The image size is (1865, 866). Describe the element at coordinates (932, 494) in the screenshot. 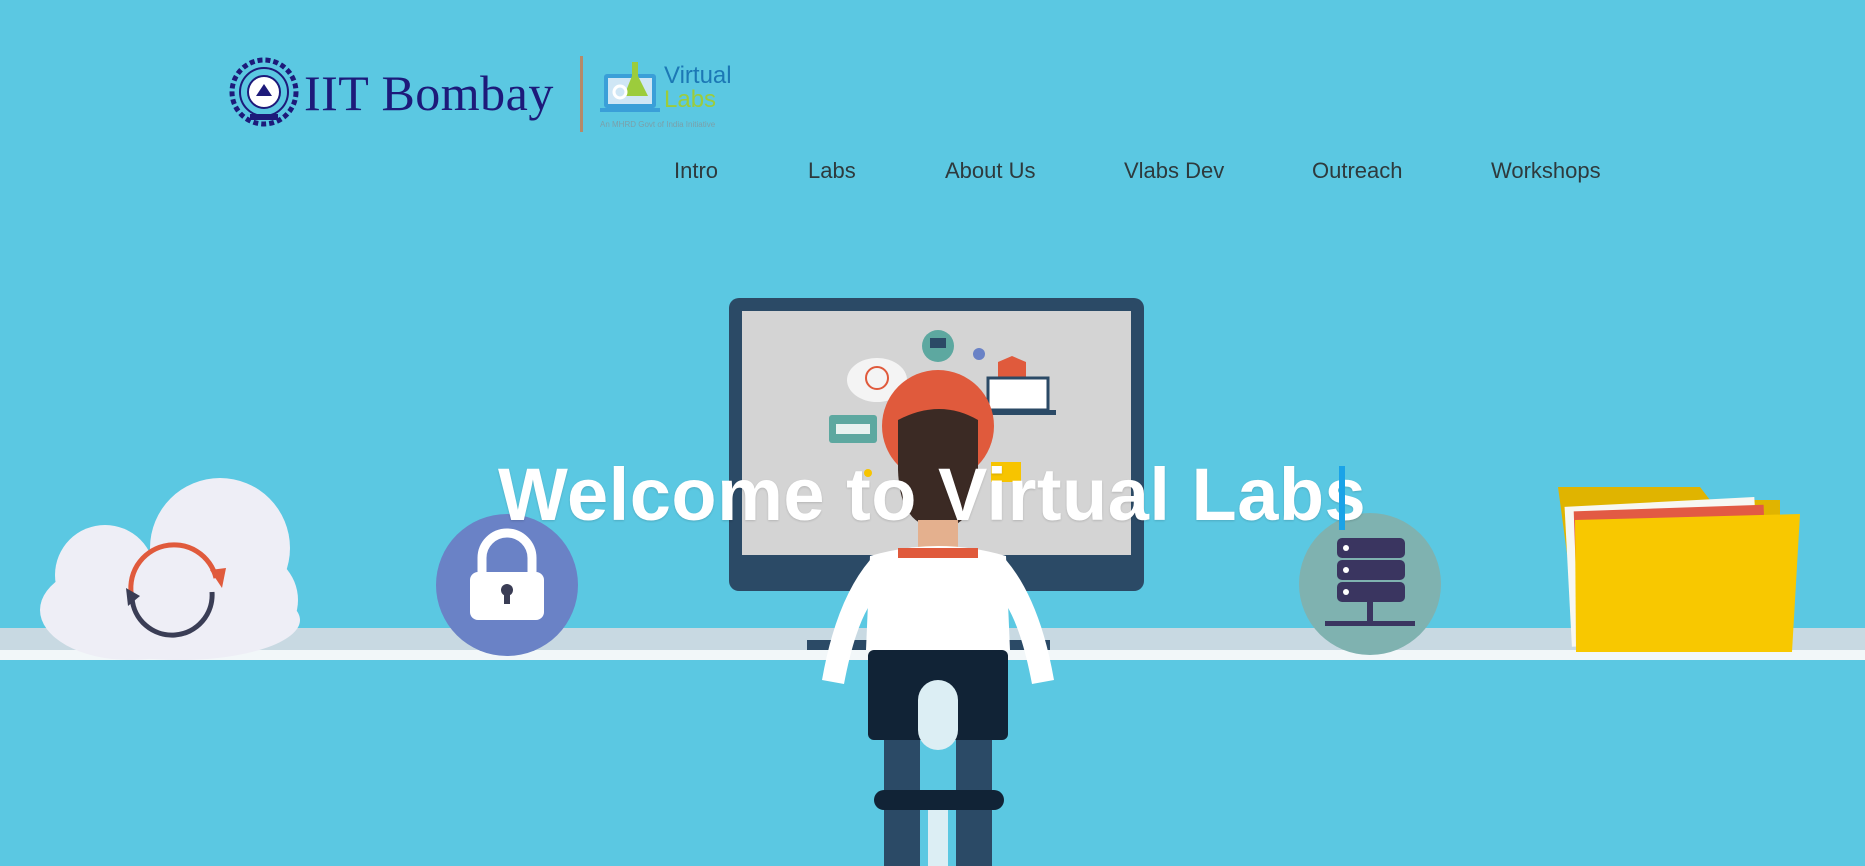

I see `hero-title: Welcome to Virtual Labs` at that location.